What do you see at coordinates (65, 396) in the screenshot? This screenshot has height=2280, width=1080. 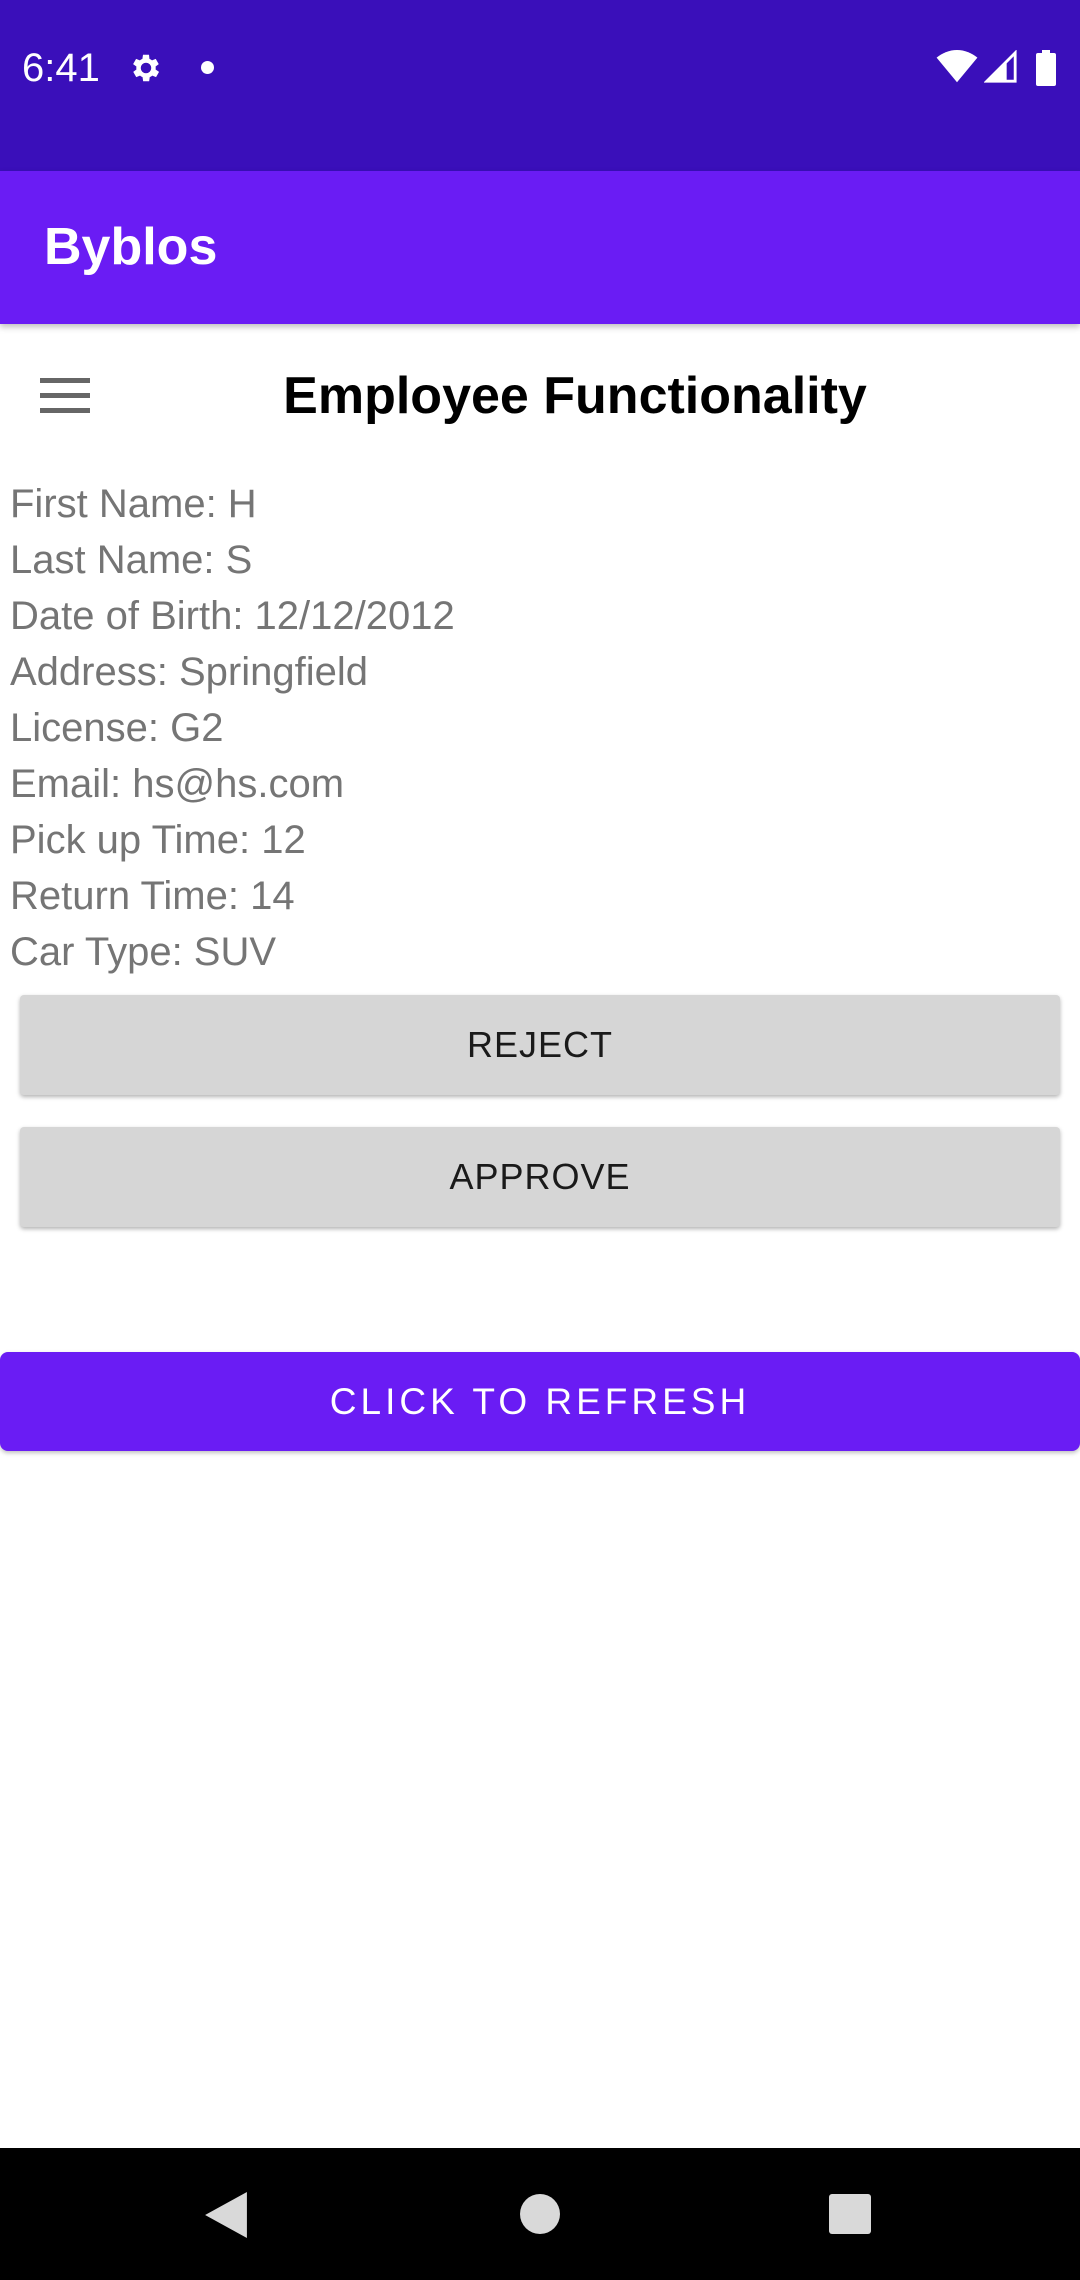 I see `hamburger-menu-icon` at bounding box center [65, 396].